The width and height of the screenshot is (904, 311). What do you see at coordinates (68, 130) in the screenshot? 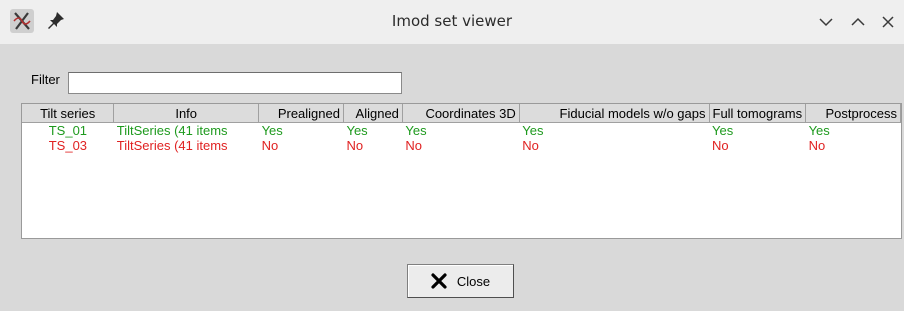
I see `cell-tilt-series: TS_01` at bounding box center [68, 130].